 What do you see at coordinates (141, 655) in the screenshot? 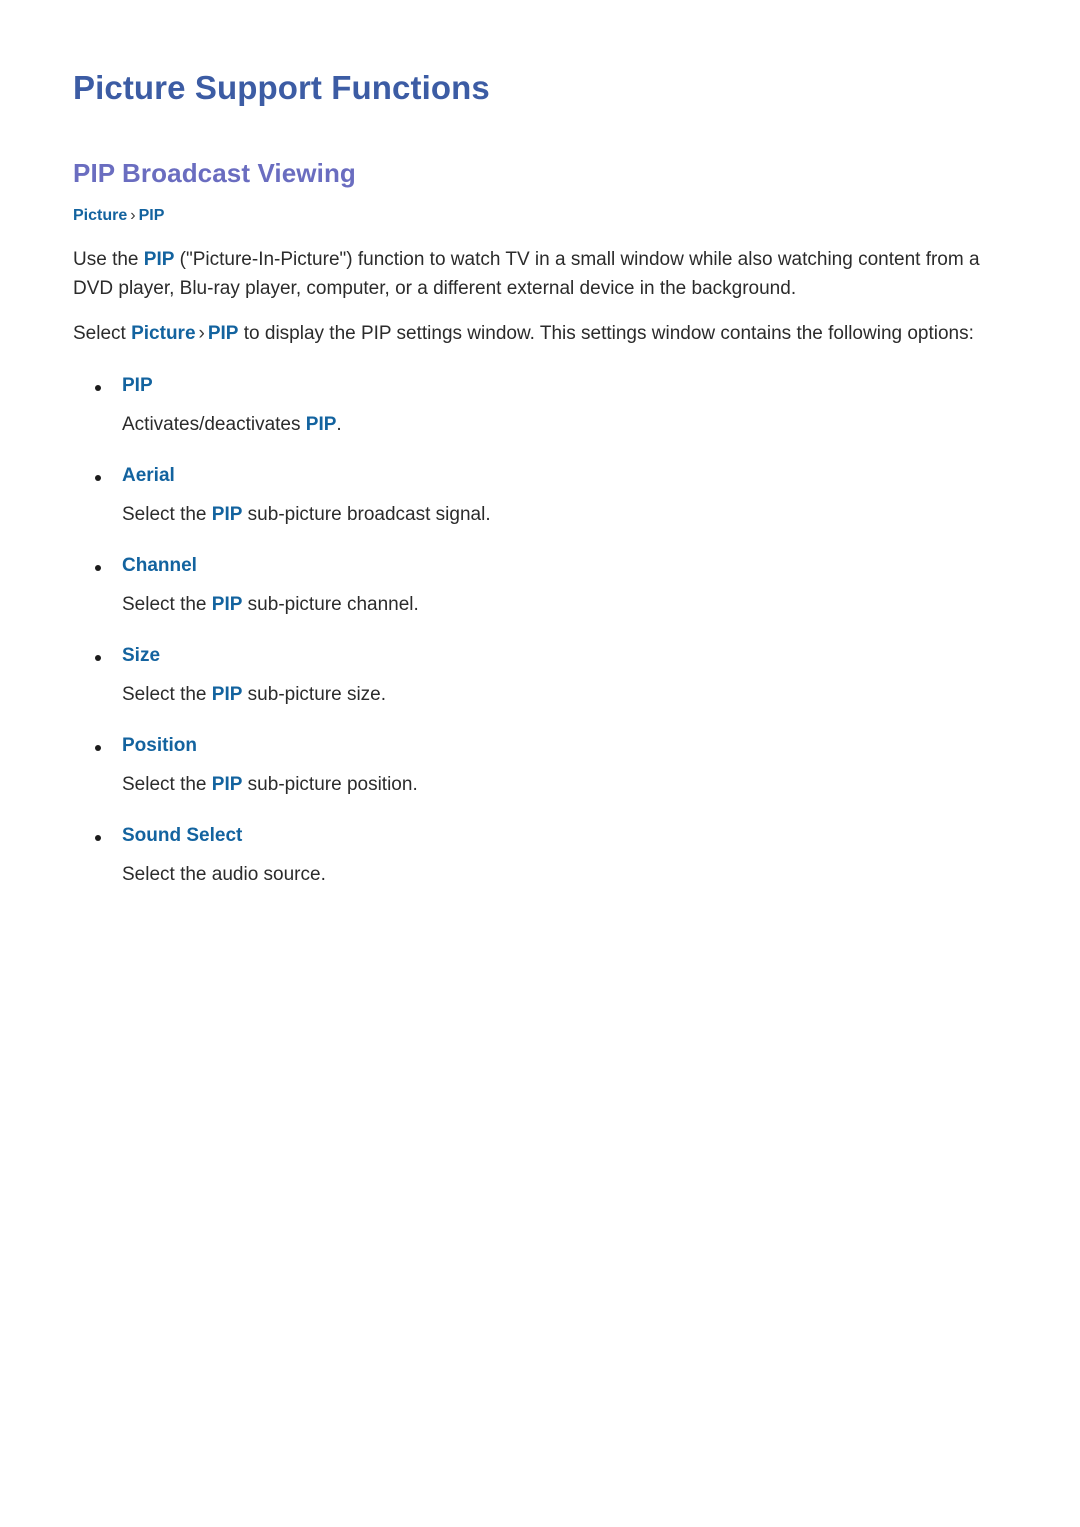
I see `option-label: Size` at bounding box center [141, 655].